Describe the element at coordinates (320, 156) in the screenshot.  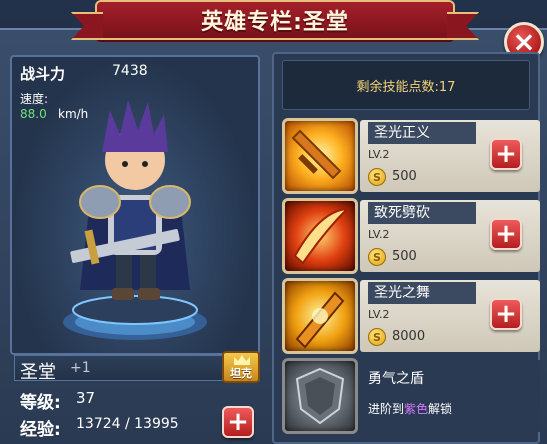
I see `holy-sword-icon` at that location.